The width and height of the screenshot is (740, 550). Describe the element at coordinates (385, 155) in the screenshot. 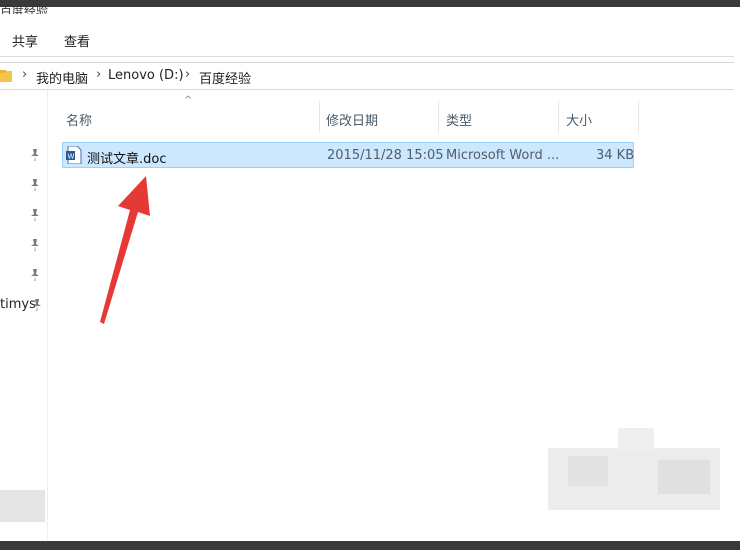

I see `file-modified: 2015/11/28 15:05` at that location.